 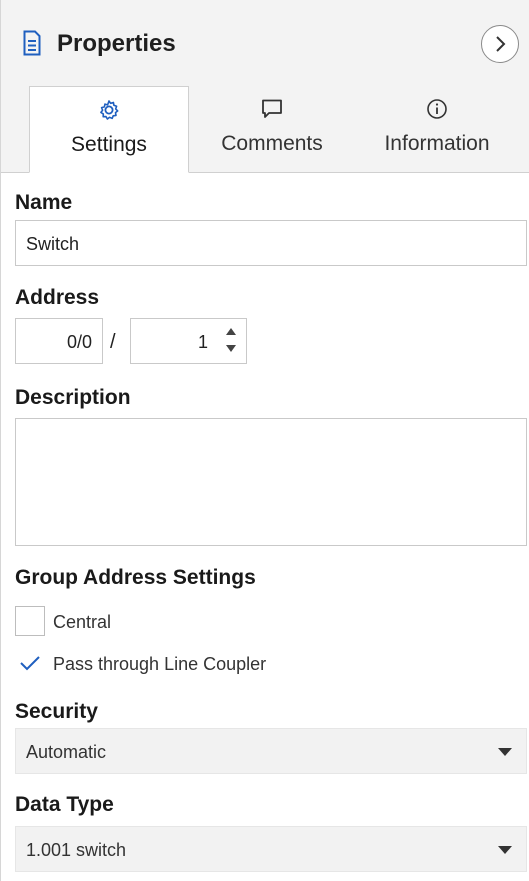 What do you see at coordinates (160, 664) in the screenshot?
I see `pass-through-label: Pass through Line Coupler` at bounding box center [160, 664].